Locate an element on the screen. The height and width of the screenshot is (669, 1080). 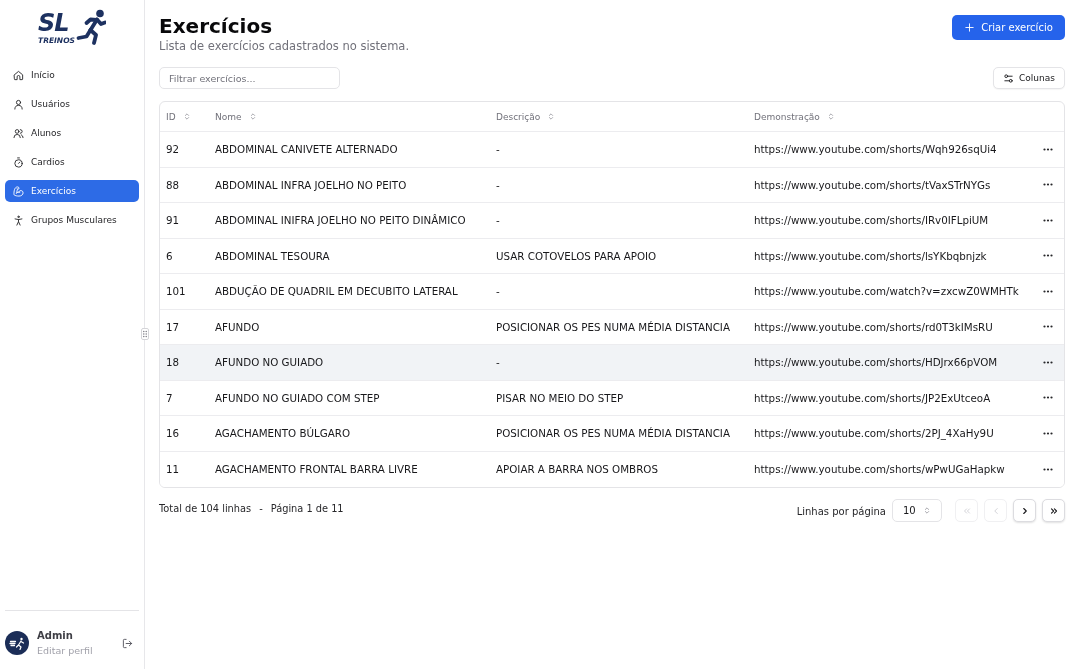
stopwatch-icon is located at coordinates (18, 162).